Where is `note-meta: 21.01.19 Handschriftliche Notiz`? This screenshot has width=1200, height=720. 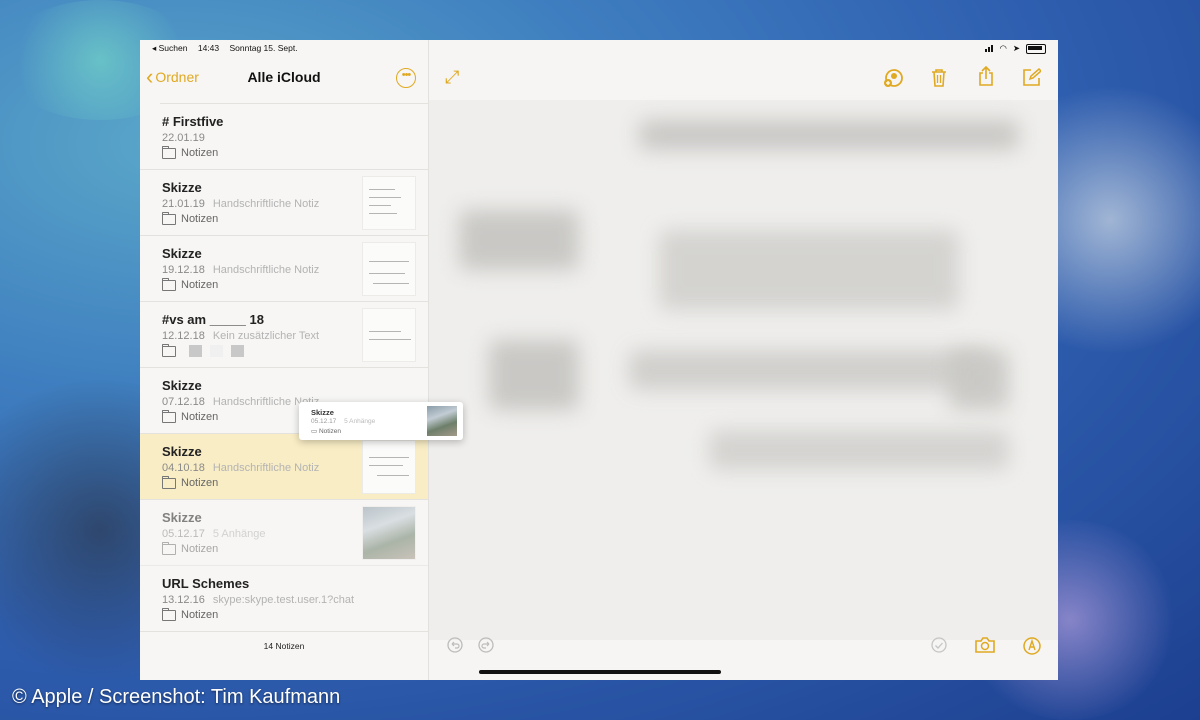 note-meta: 21.01.19 Handschriftliche Notiz is located at coordinates (240, 204).